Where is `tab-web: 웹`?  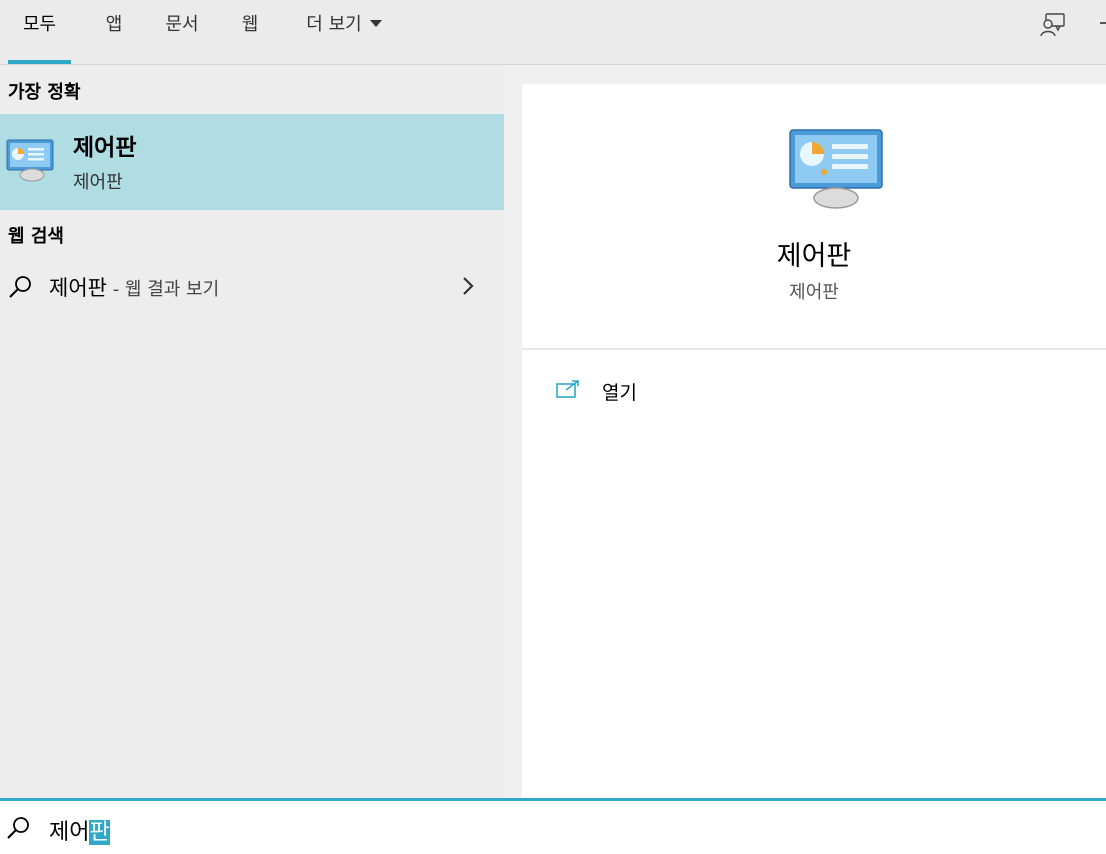
tab-web: 웹 is located at coordinates (250, 32).